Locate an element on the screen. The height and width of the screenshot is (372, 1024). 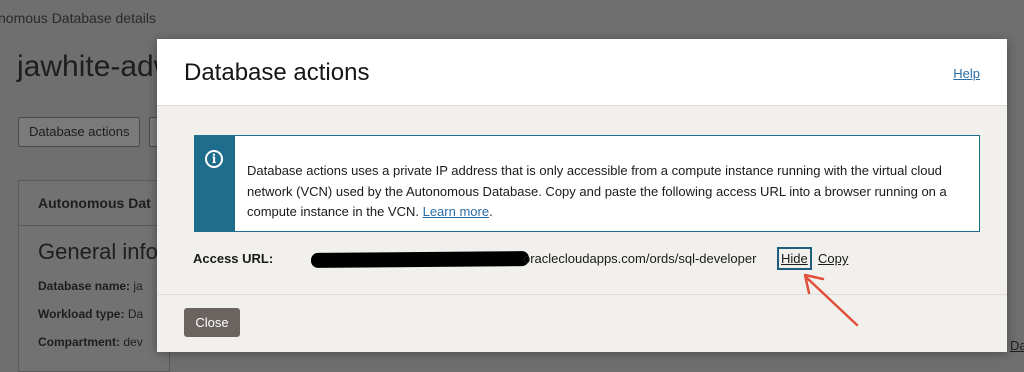
copy-link: Copy is located at coordinates (833, 258).